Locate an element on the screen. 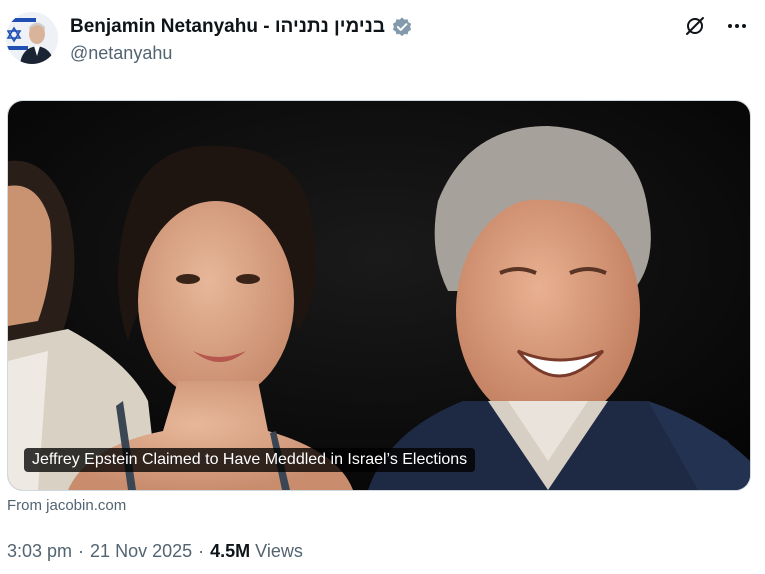 The image size is (765, 574). author-avatar is located at coordinates (32, 38).